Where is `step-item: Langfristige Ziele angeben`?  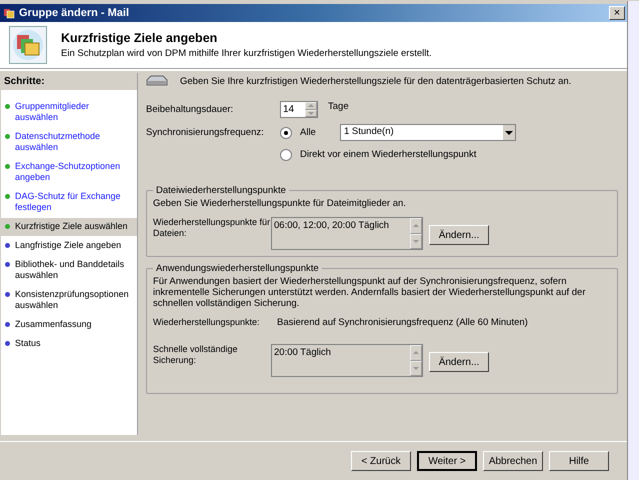 step-item: Langfristige Ziele angeben is located at coordinates (69, 246).